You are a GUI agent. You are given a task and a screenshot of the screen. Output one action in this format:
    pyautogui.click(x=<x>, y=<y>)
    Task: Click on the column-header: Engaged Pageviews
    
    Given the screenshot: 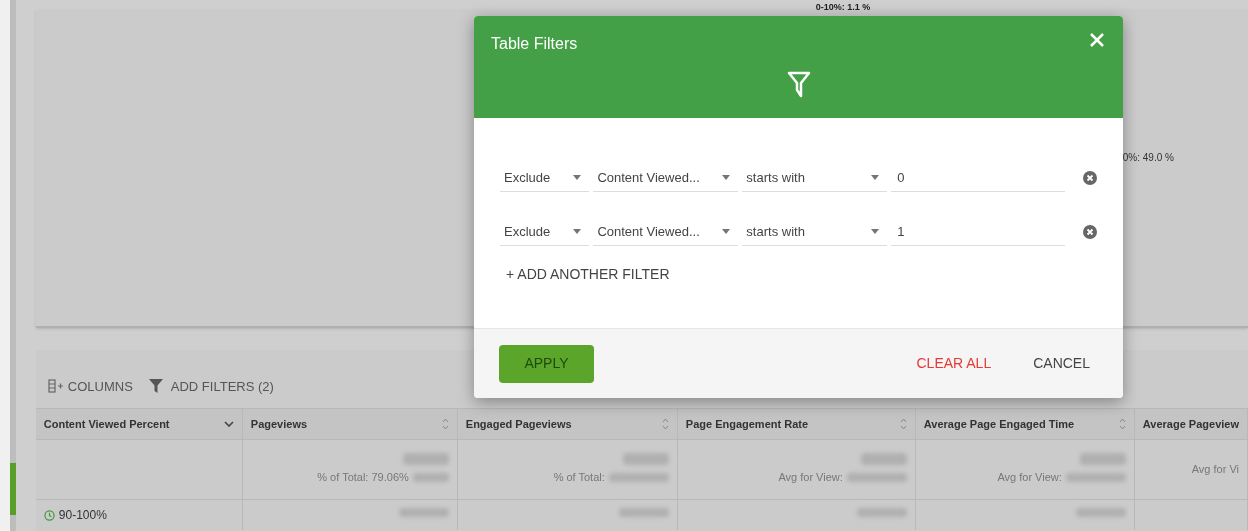 What is the action you would take?
    pyautogui.click(x=567, y=424)
    